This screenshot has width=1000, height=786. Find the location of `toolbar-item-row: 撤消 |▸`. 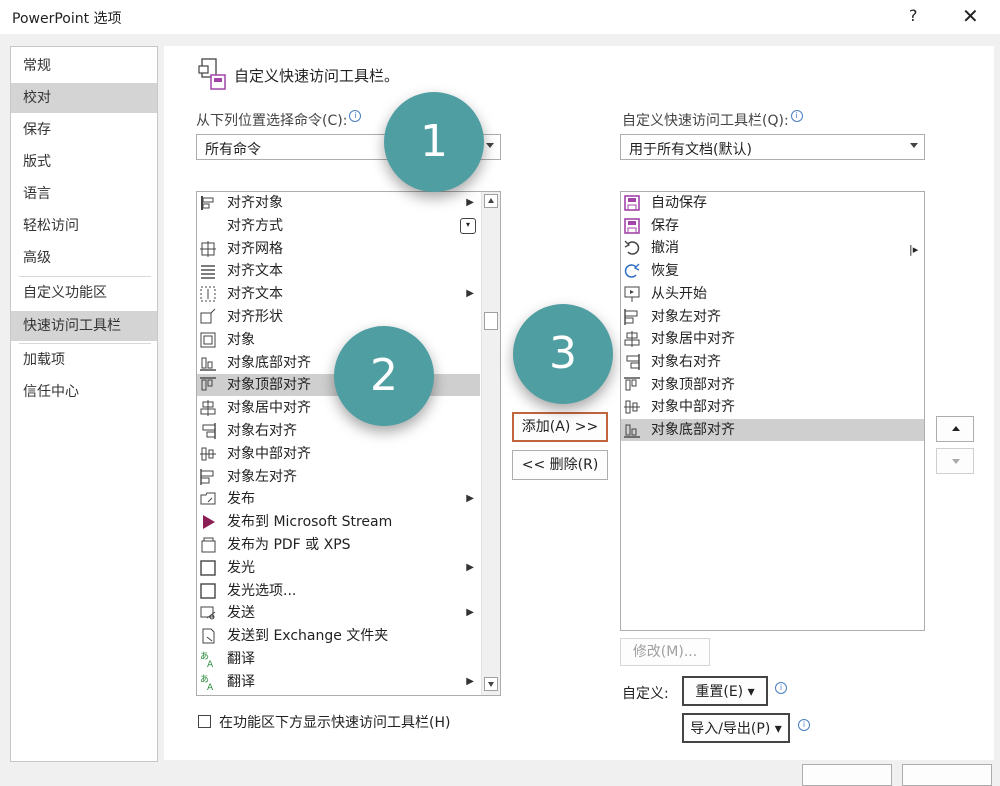

toolbar-item-row: 撤消 |▸ is located at coordinates (772, 248).